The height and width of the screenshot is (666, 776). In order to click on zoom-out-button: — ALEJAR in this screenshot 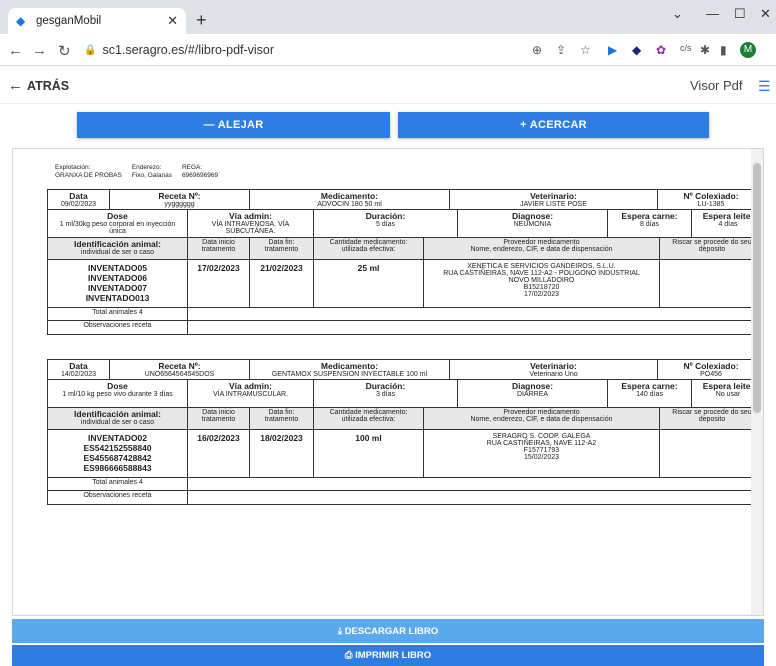, I will do `click(233, 125)`.